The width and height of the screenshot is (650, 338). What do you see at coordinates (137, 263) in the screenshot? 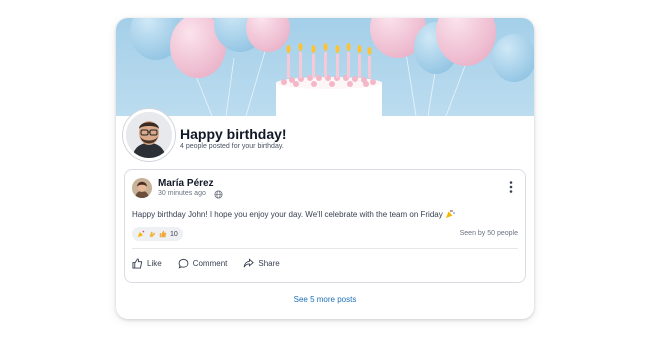
I see `like-icon` at bounding box center [137, 263].